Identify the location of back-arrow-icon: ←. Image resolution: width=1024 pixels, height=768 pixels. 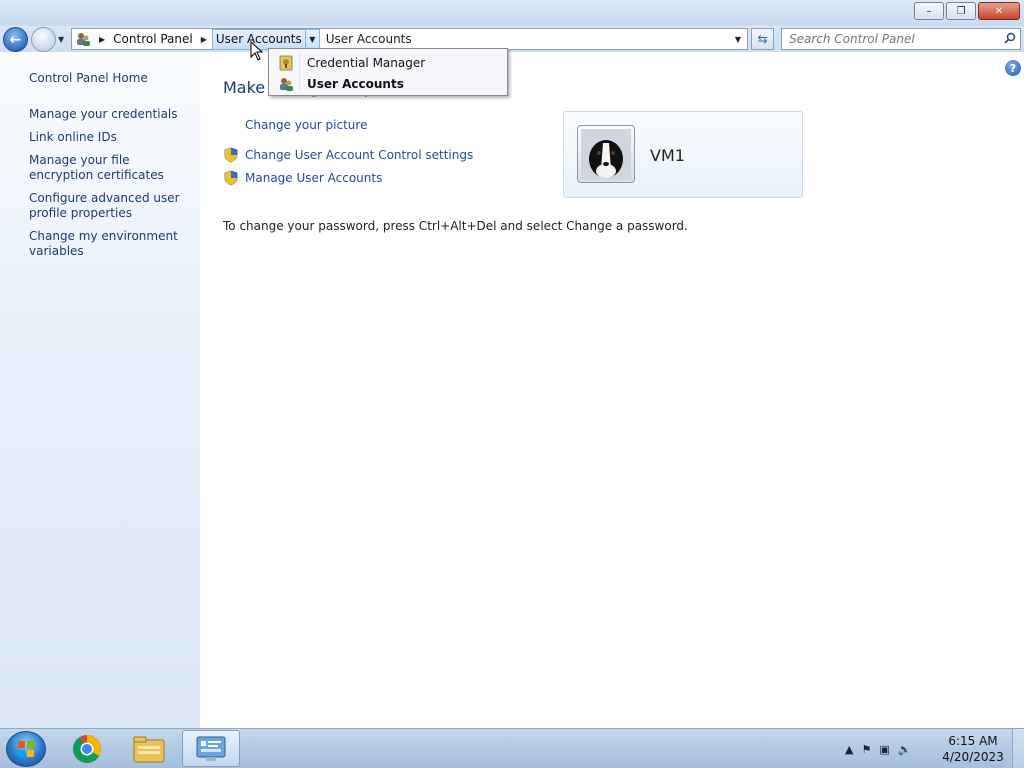
(15, 39).